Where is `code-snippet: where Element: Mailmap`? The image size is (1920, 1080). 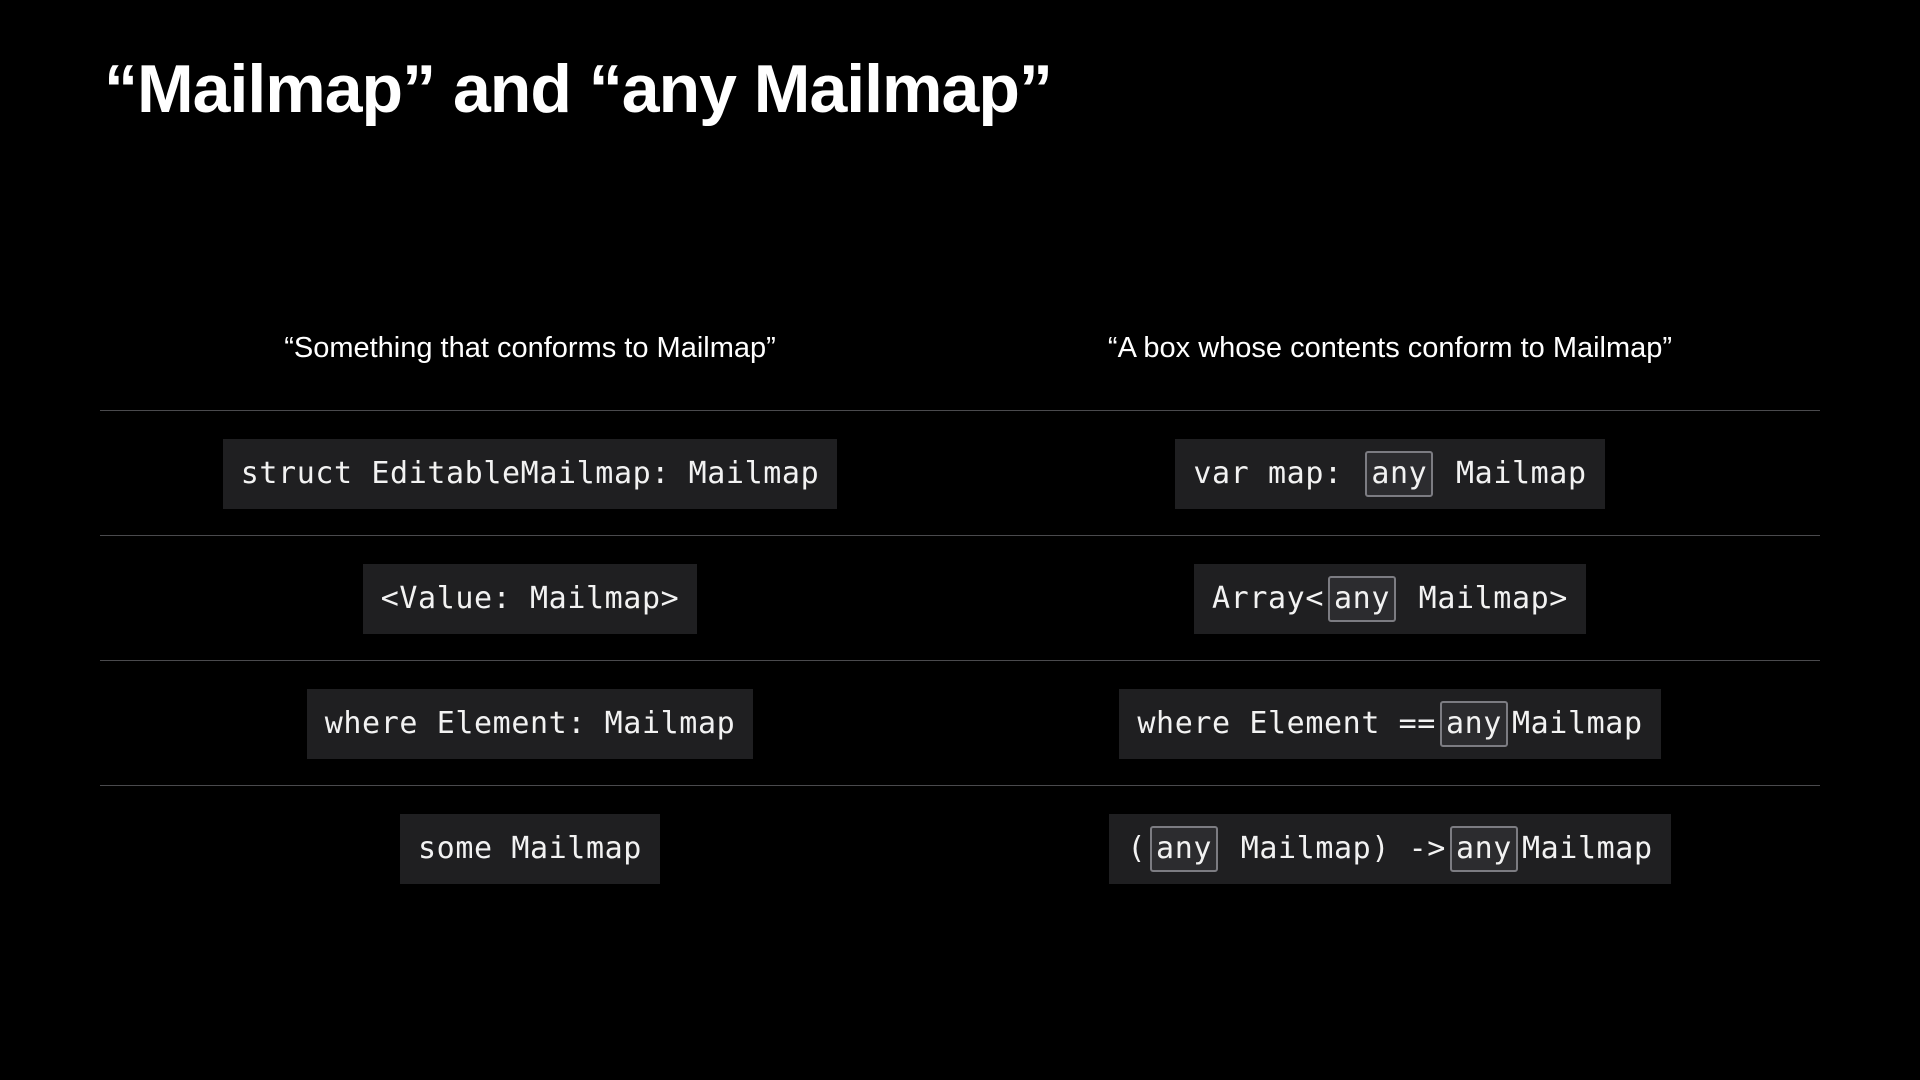 code-snippet: where Element: Mailmap is located at coordinates (530, 723).